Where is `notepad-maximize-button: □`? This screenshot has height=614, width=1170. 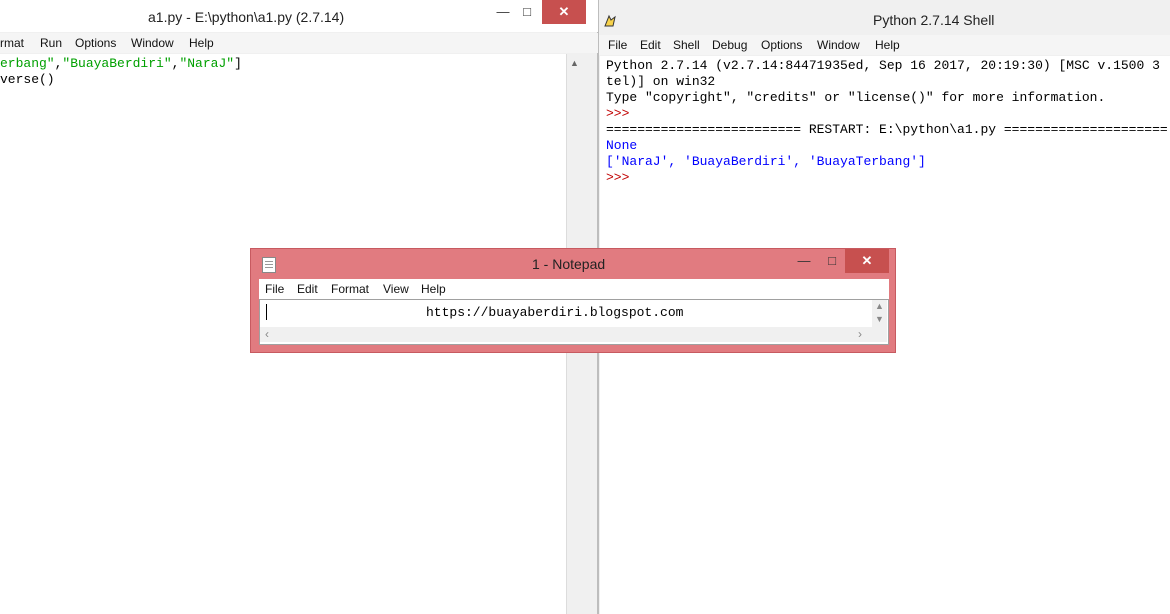
notepad-maximize-button: □ is located at coordinates (832, 261).